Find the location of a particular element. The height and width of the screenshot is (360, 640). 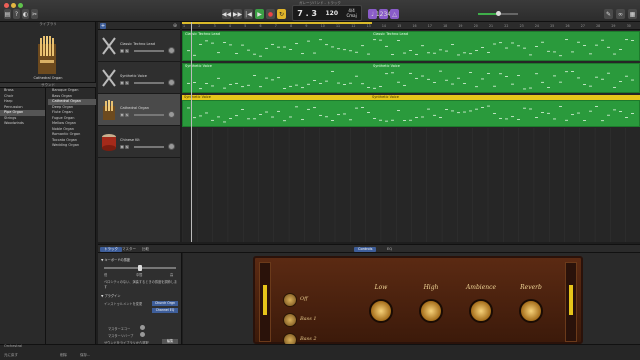

help-button: ? is located at coordinates (16, 14).